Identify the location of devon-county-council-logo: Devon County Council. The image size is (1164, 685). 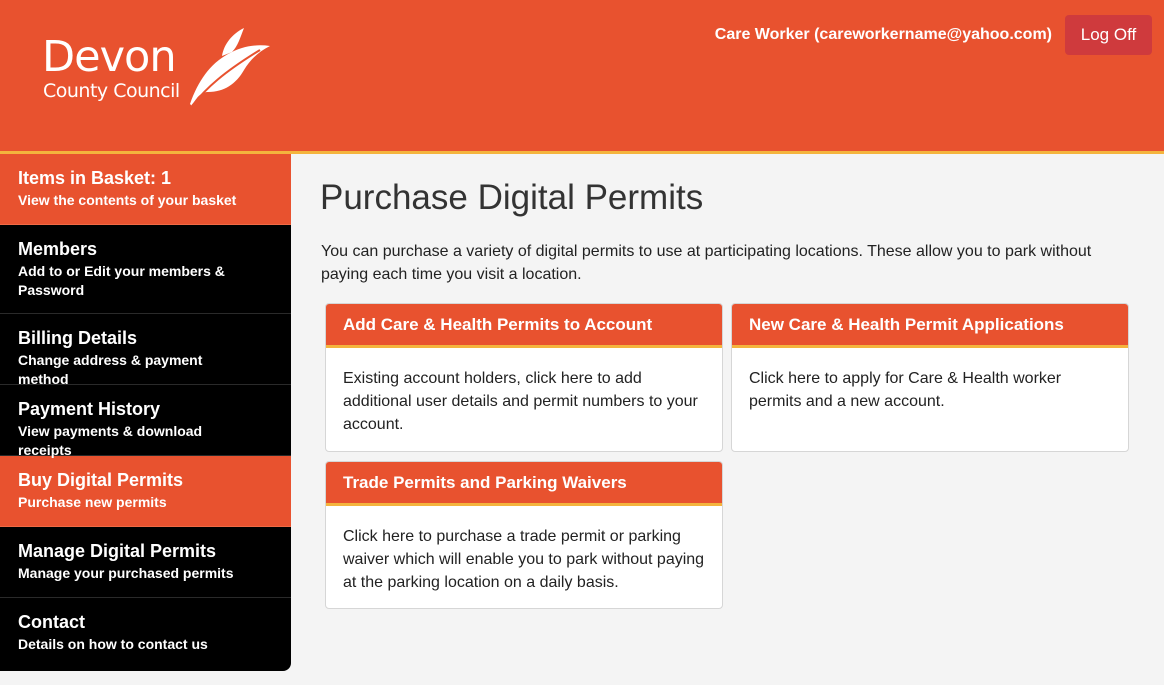
(160, 71).